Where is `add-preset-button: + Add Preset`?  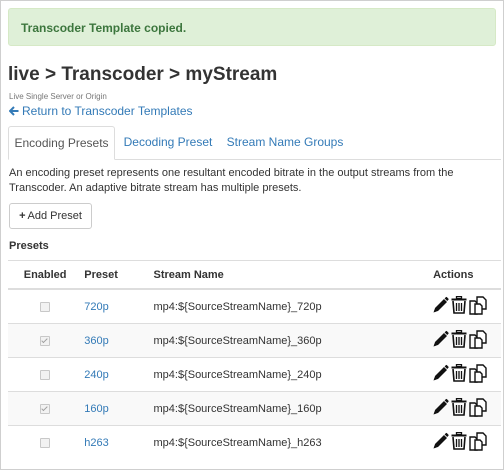
add-preset-button: + Add Preset is located at coordinates (50, 216).